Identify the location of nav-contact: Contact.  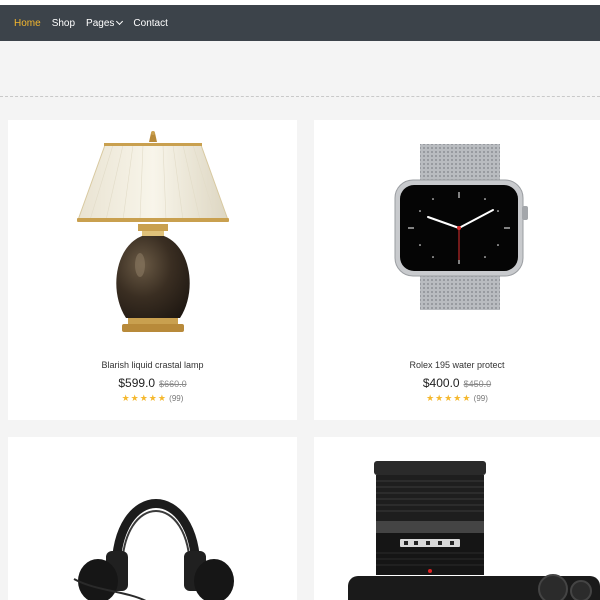
(150, 23).